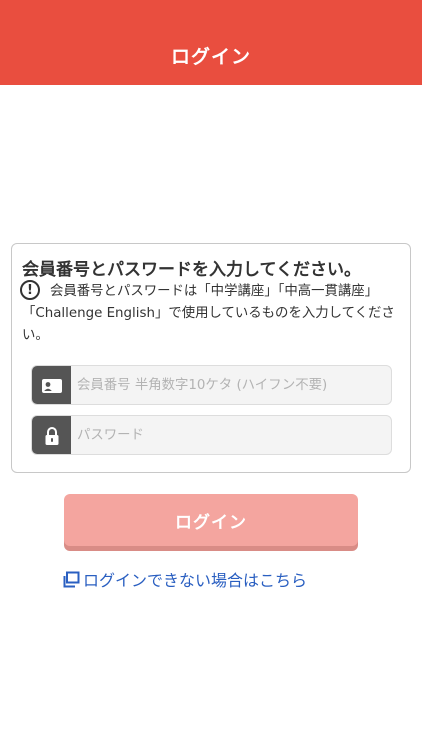 This screenshot has width=422, height=750. I want to click on password-input, so click(231, 435).